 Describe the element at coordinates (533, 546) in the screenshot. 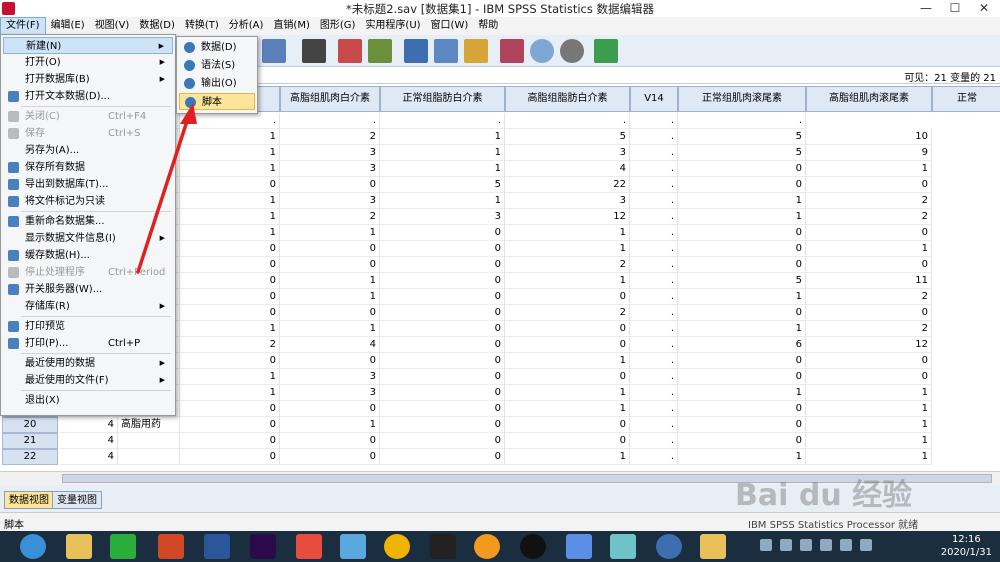

I see `qq-icon` at that location.